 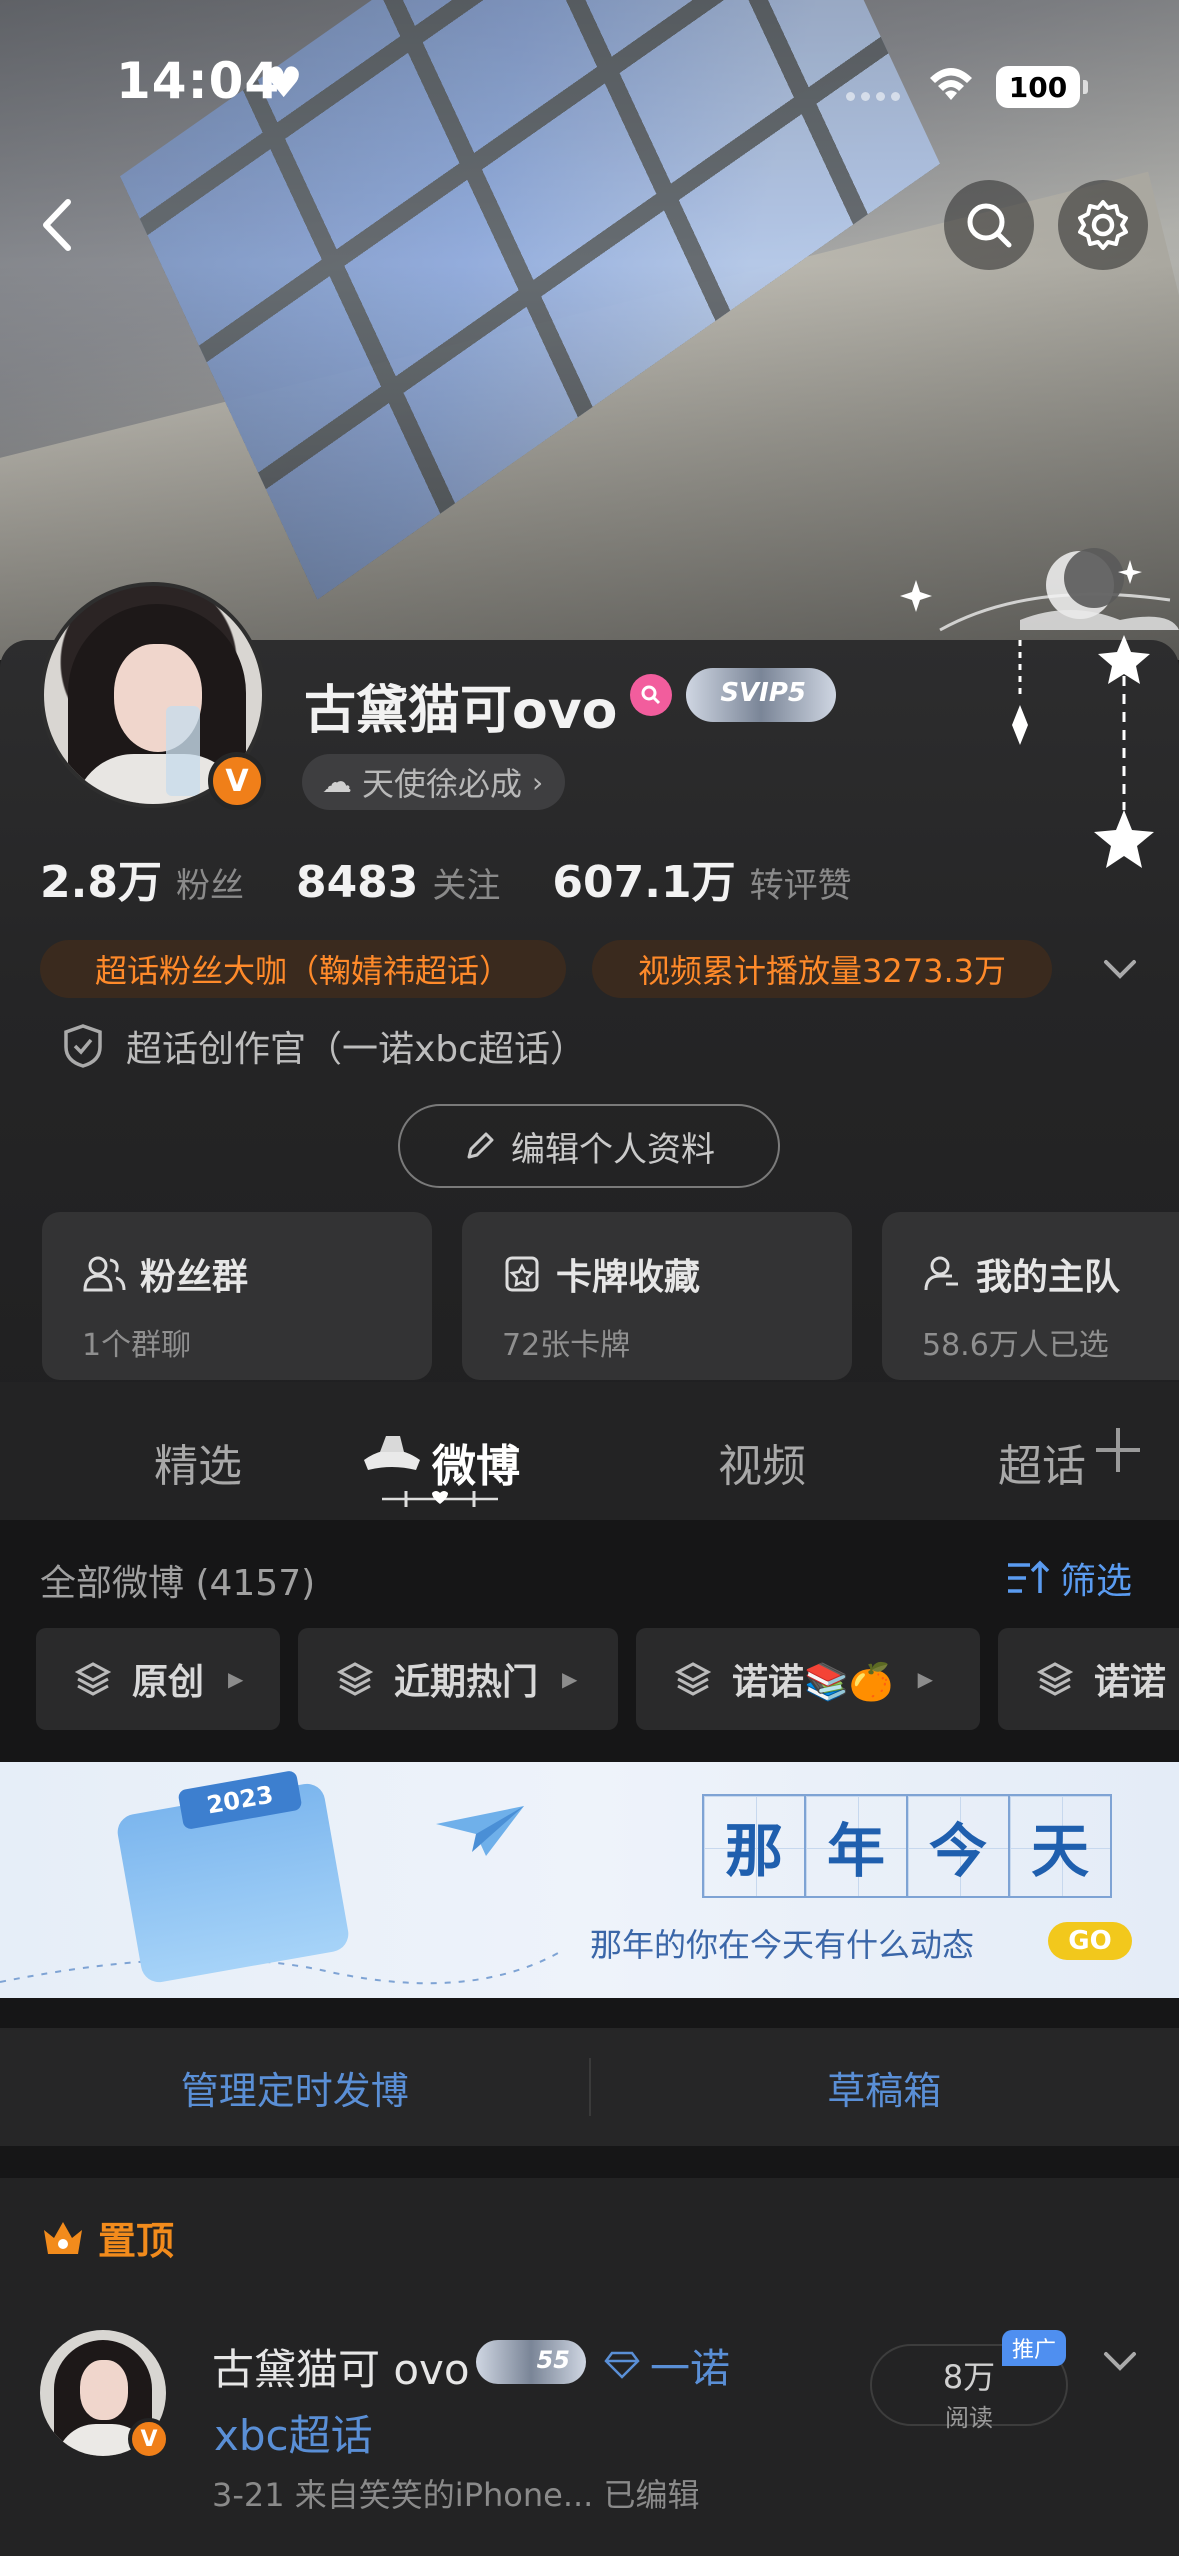 I want to click on chip-original: 原创 ▶, so click(x=158, y=1679).